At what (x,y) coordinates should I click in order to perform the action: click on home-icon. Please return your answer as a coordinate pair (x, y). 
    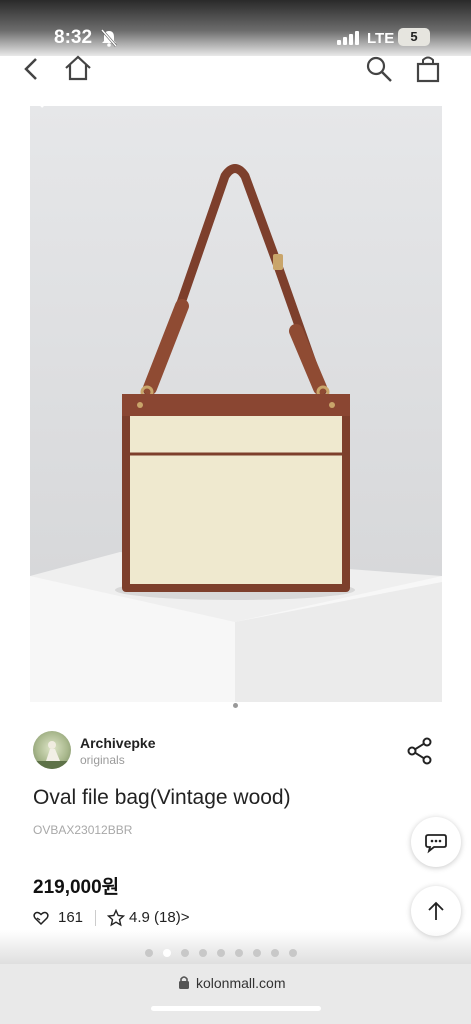
    Looking at the image, I should click on (78, 68).